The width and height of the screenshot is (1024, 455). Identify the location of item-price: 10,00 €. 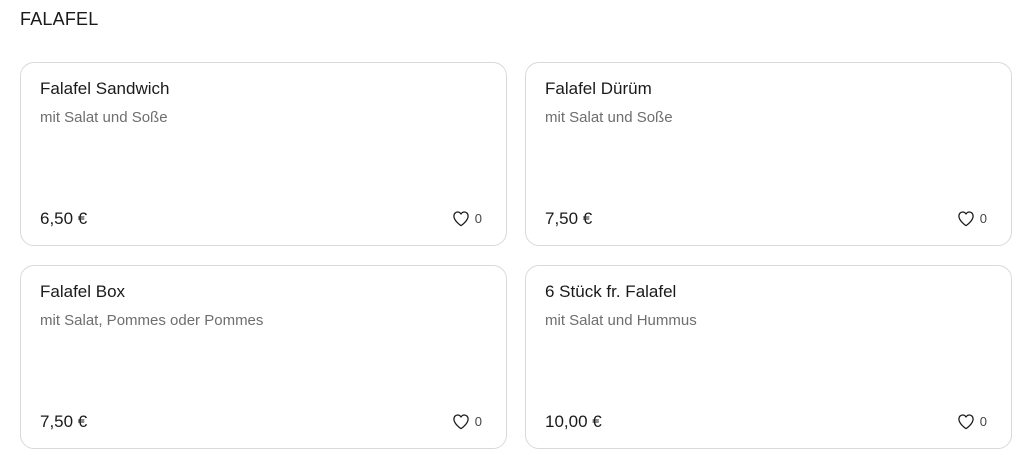
(573, 421).